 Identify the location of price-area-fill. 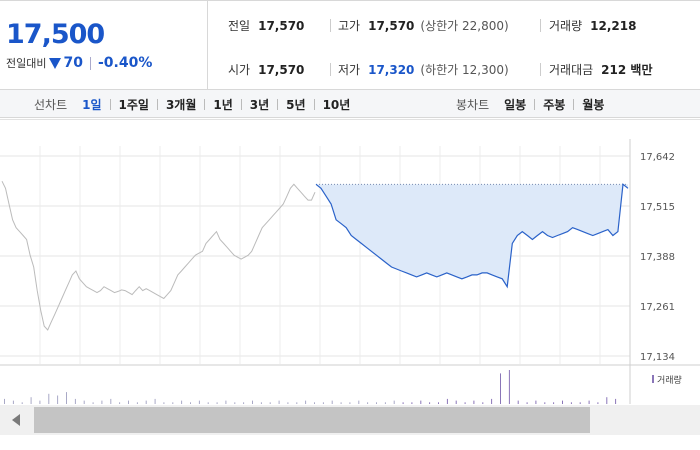
(472, 235).